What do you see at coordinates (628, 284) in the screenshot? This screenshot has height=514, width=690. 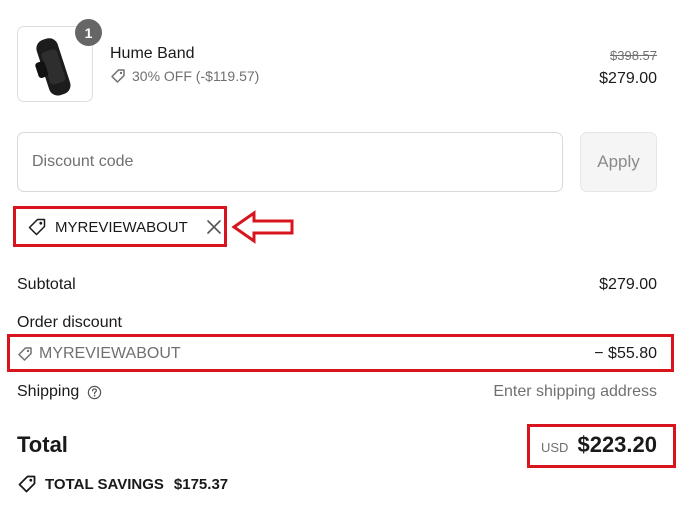 I see `subtotal-value: $279.00` at bounding box center [628, 284].